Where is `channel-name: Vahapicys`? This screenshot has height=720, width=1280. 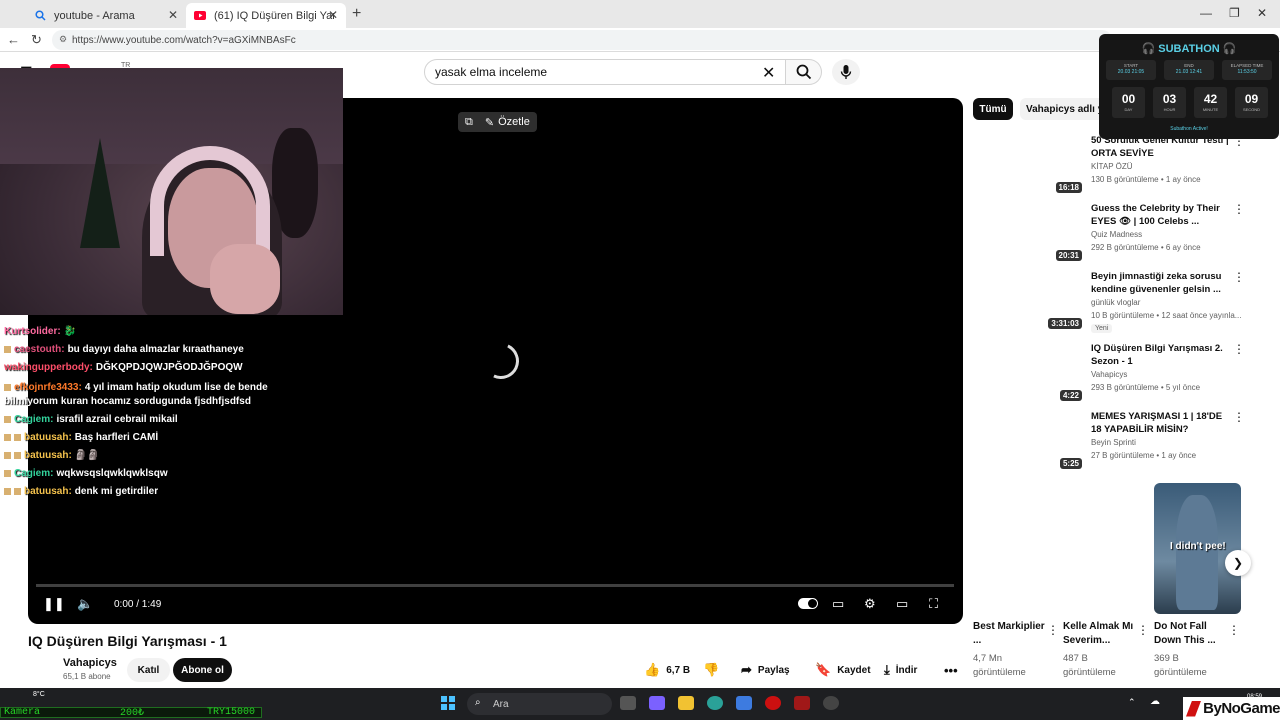
channel-name: Vahapicys is located at coordinates (90, 663).